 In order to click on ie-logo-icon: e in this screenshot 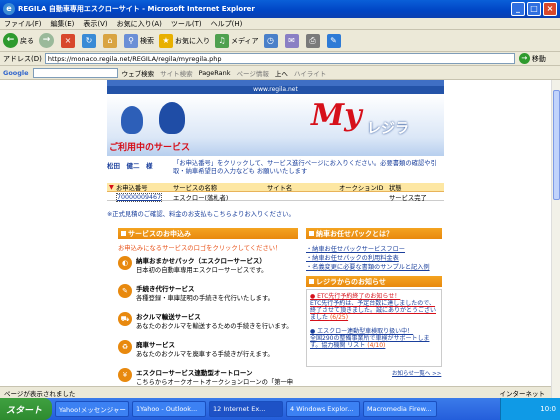, I will do `click(9, 9)`.